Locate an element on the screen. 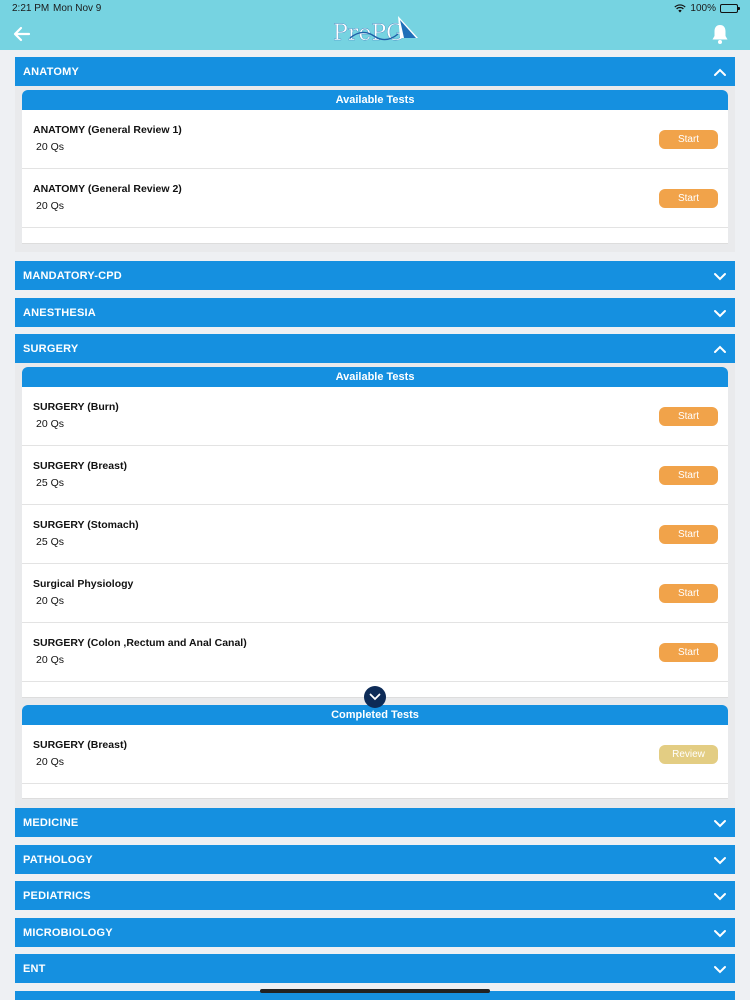  accordion-pediatrics: PEDIATRICS is located at coordinates (375, 895).